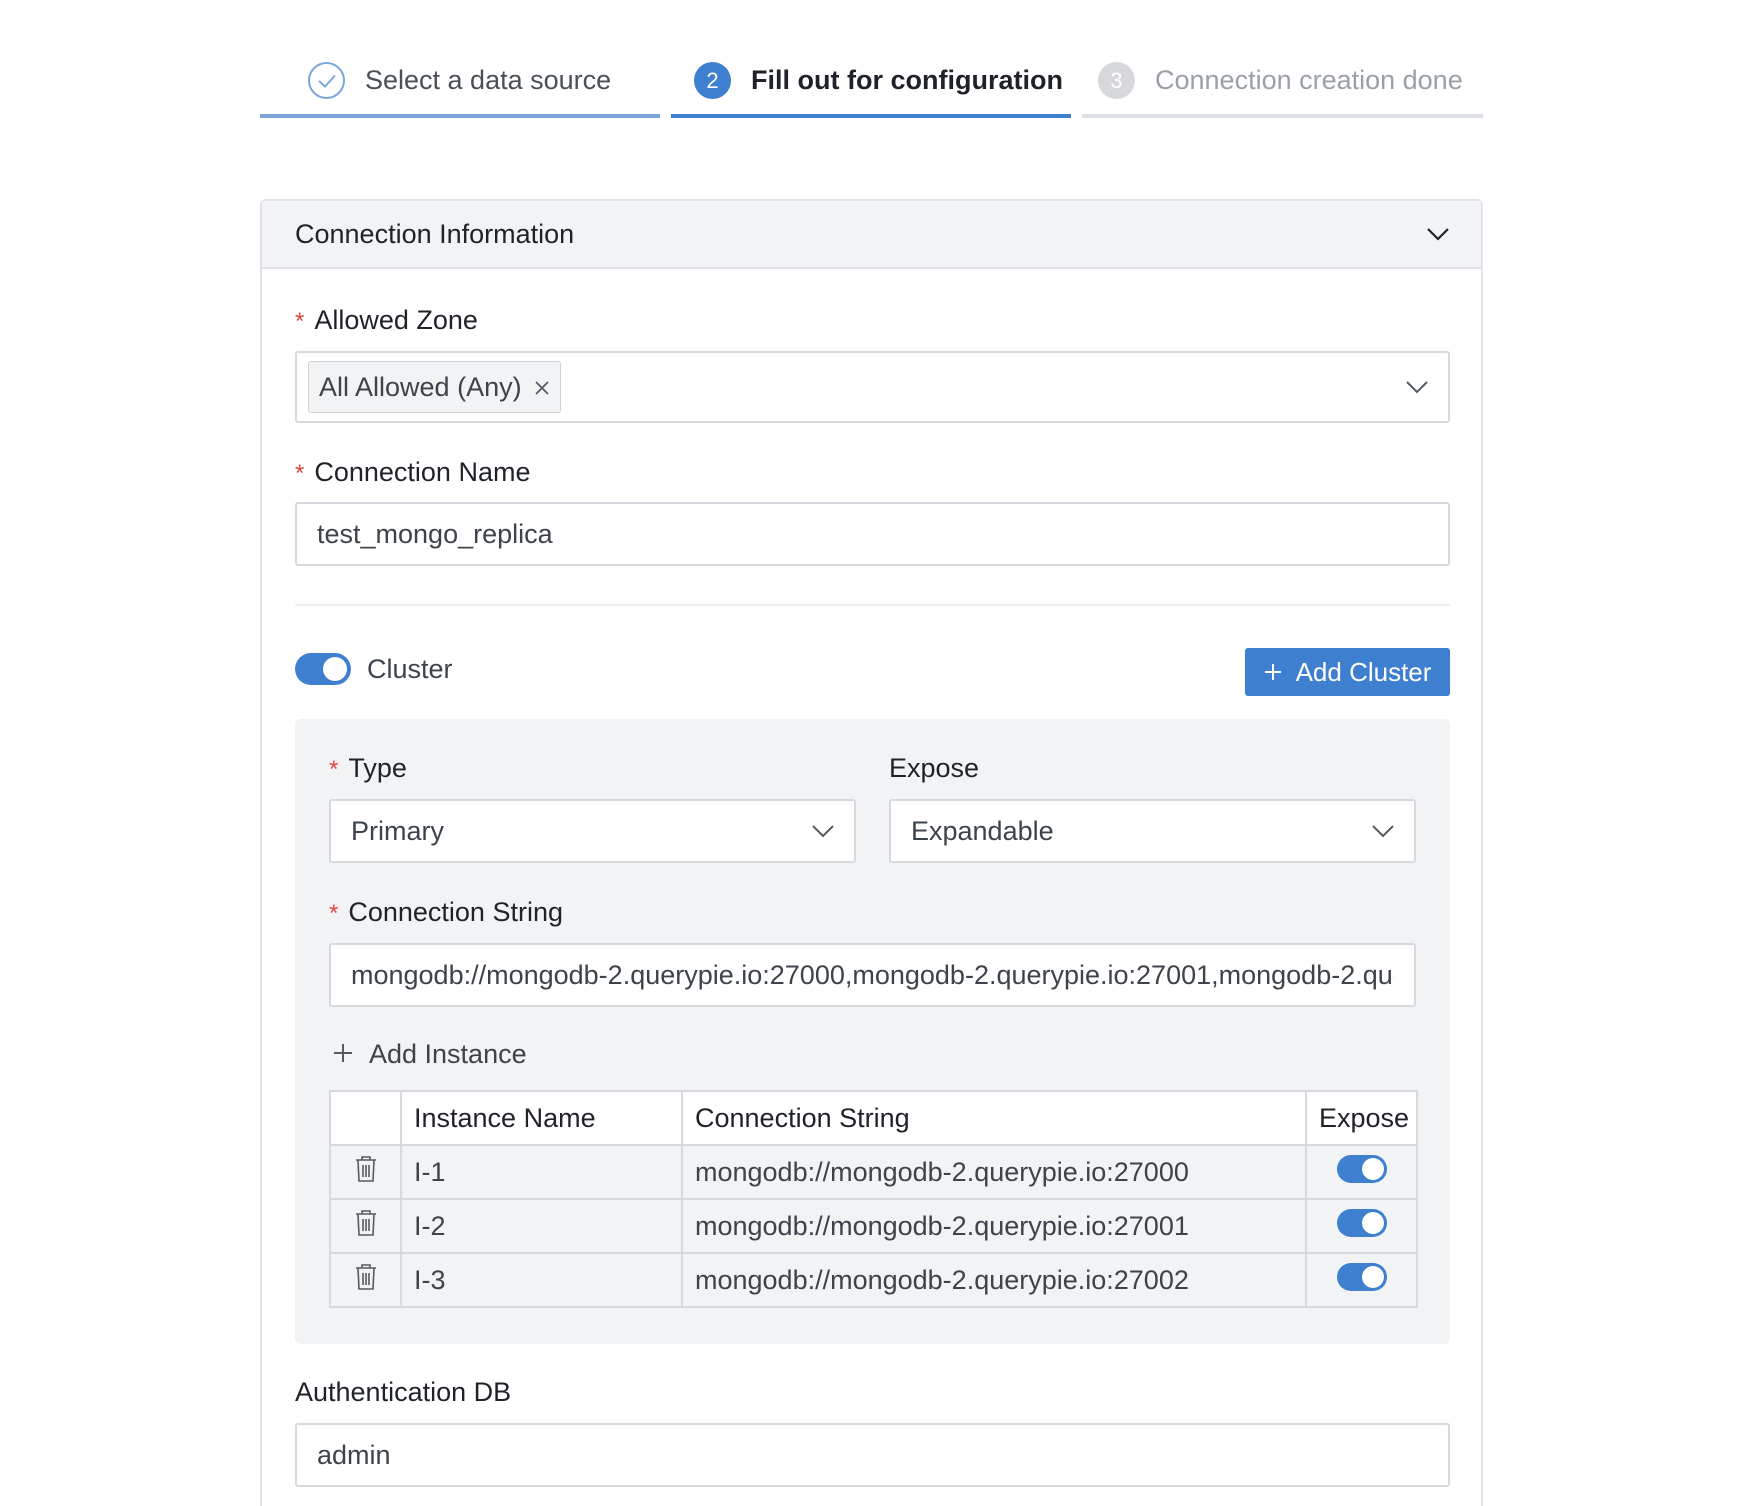  I want to click on cluster-toggle-label: Cluster, so click(410, 668).